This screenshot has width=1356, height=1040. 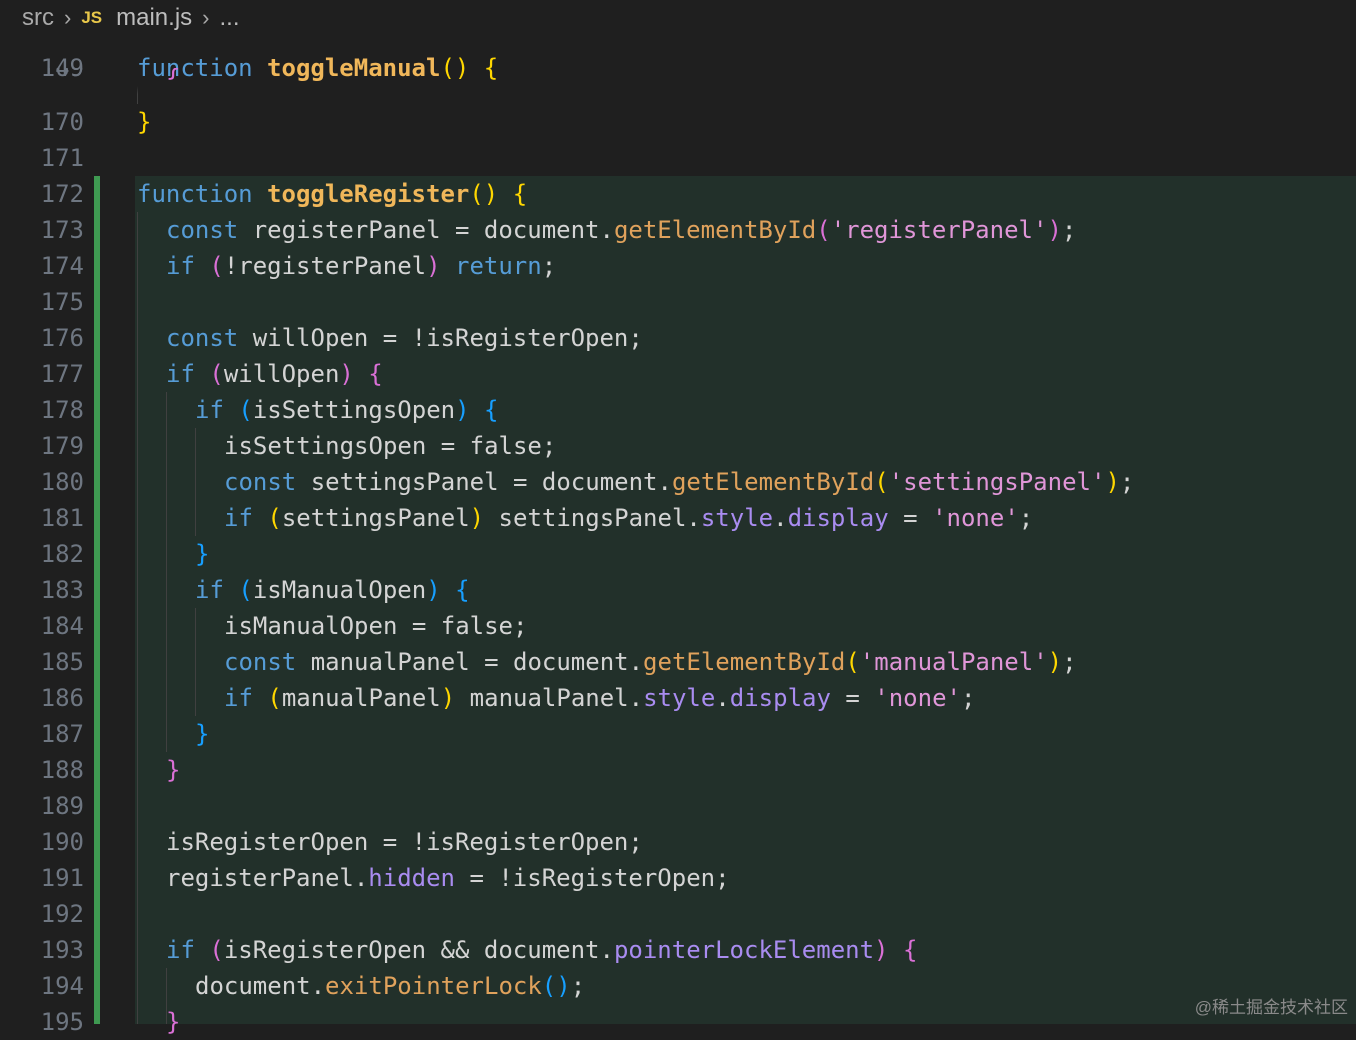 What do you see at coordinates (42, 950) in the screenshot?
I see `line-number: 193` at bounding box center [42, 950].